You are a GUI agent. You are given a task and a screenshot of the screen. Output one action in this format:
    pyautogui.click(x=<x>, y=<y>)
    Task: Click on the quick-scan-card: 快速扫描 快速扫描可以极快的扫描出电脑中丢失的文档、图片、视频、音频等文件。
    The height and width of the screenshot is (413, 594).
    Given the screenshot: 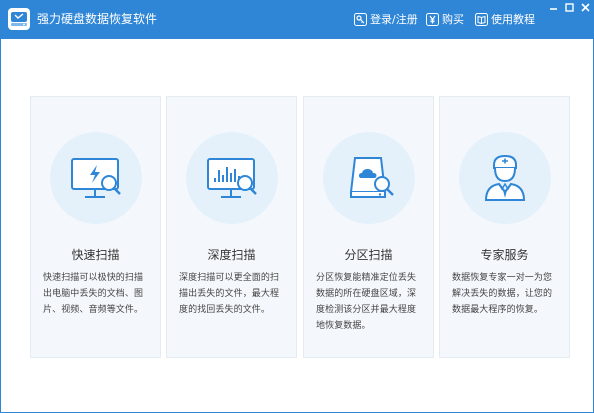 What is the action you would take?
    pyautogui.click(x=95, y=227)
    